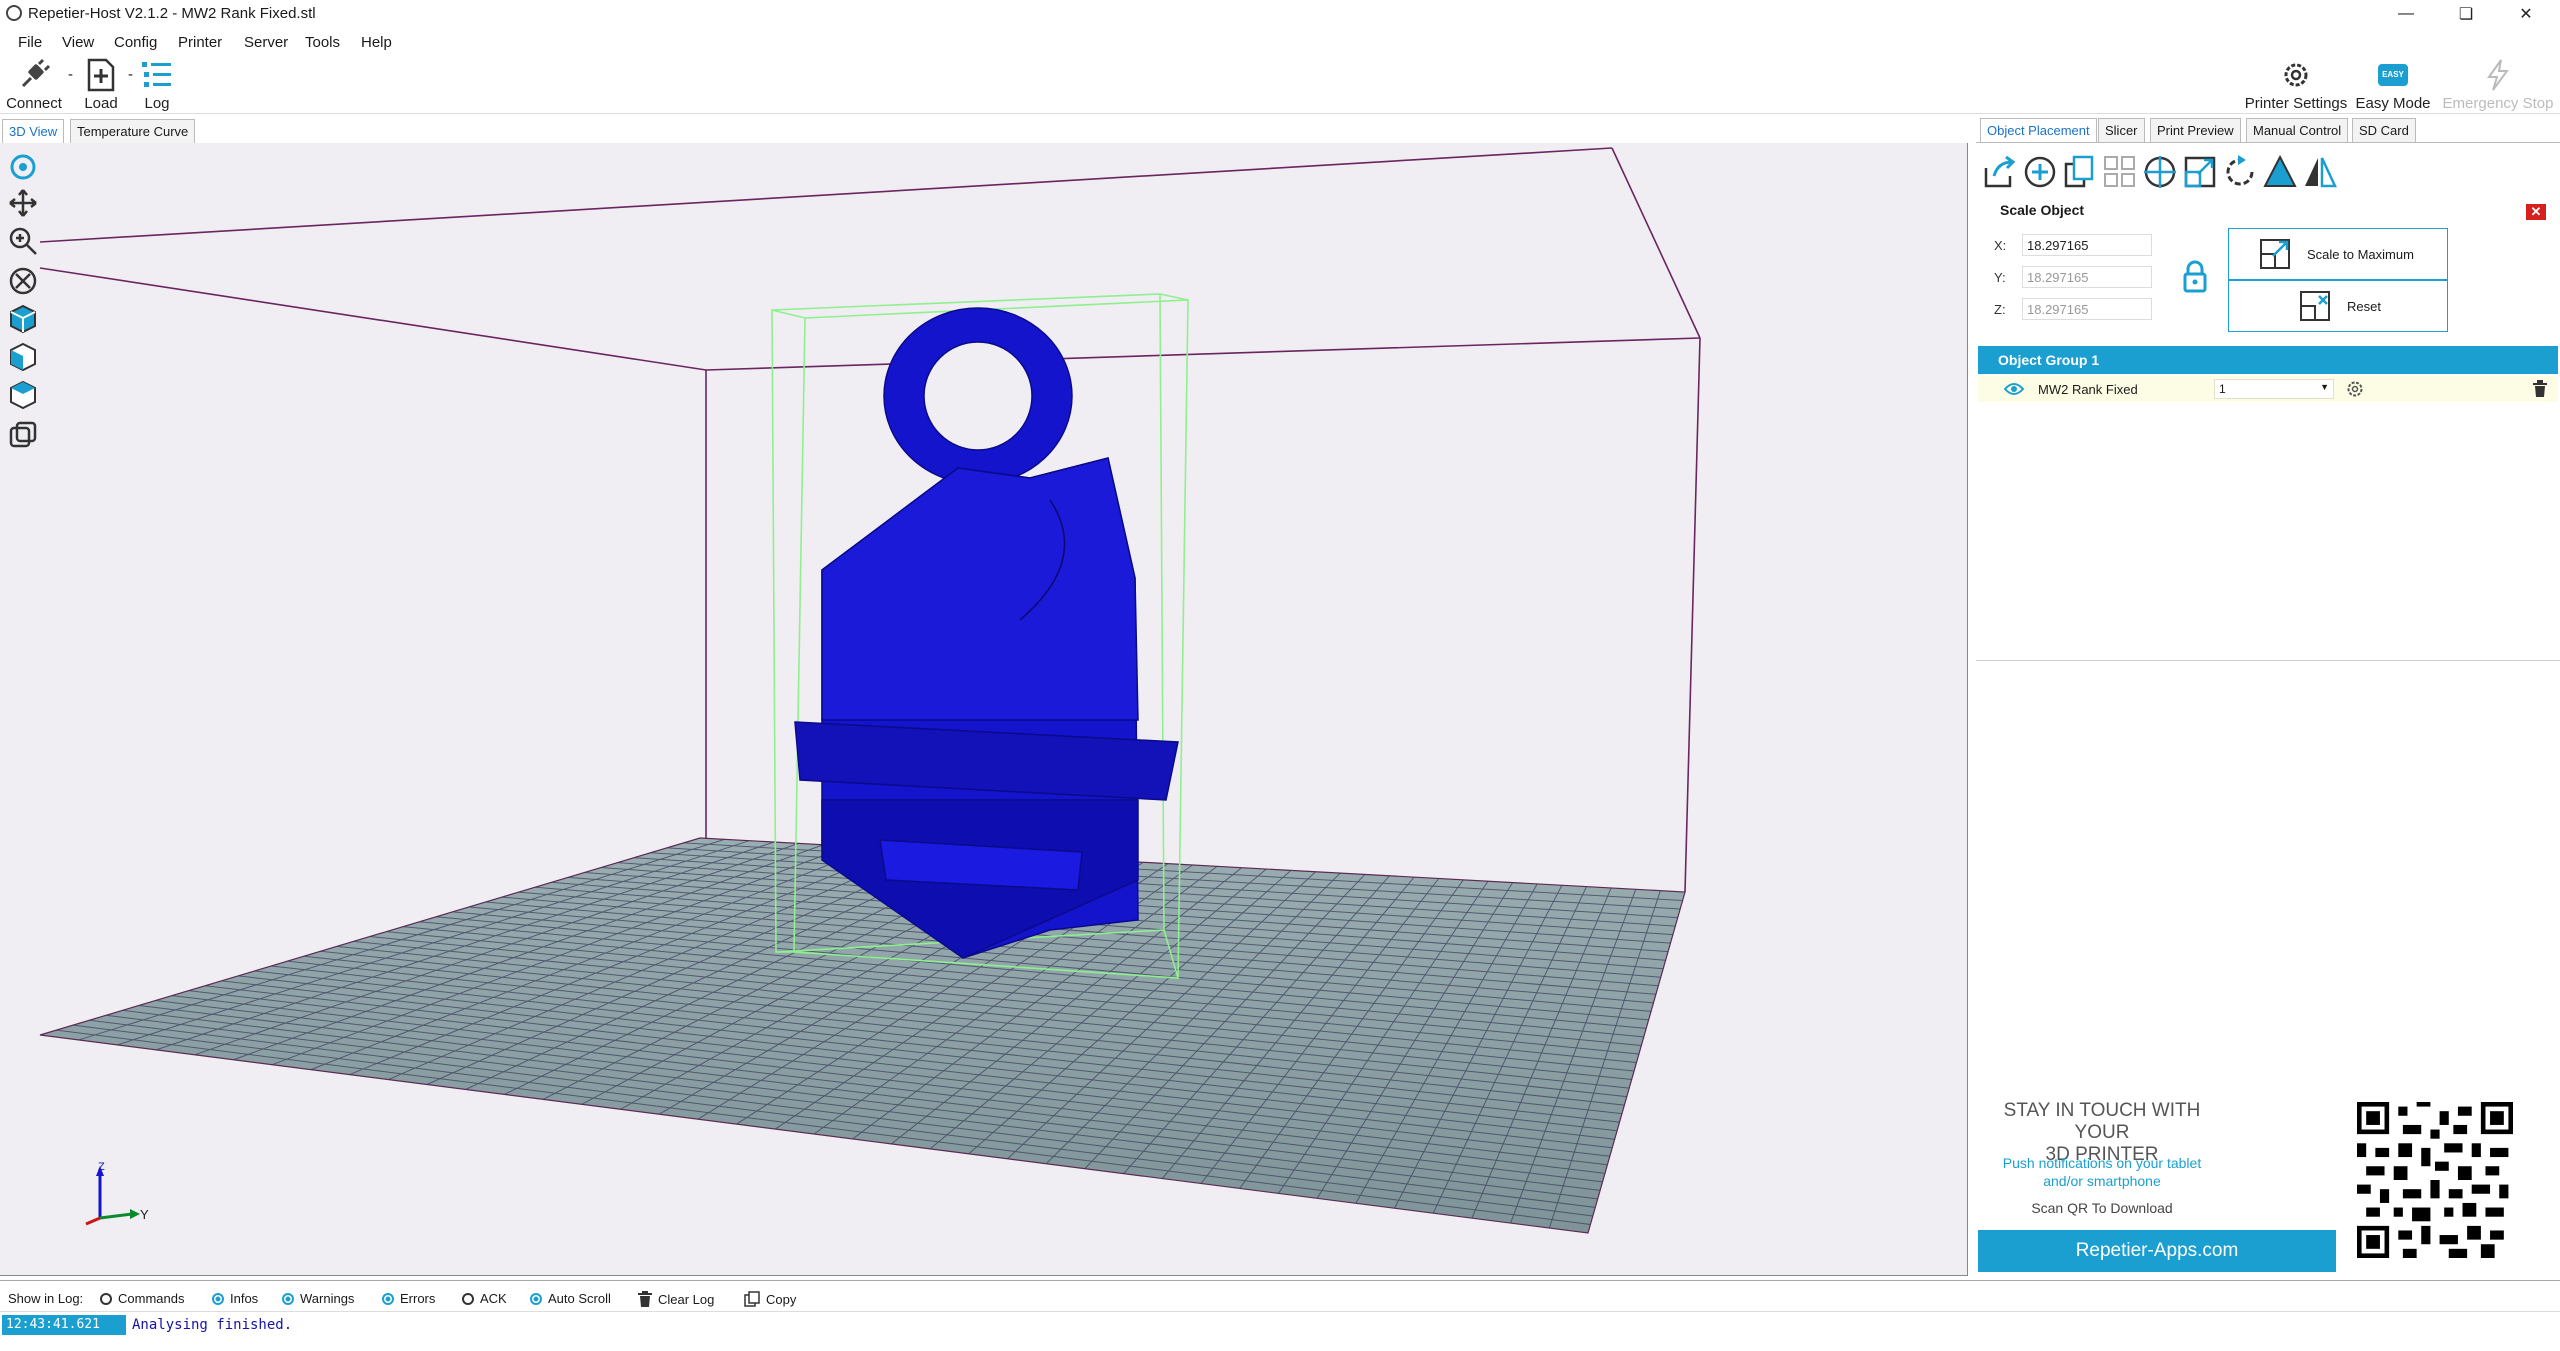  Describe the element at coordinates (2160, 172) in the screenshot. I see `center-object-icon` at that location.